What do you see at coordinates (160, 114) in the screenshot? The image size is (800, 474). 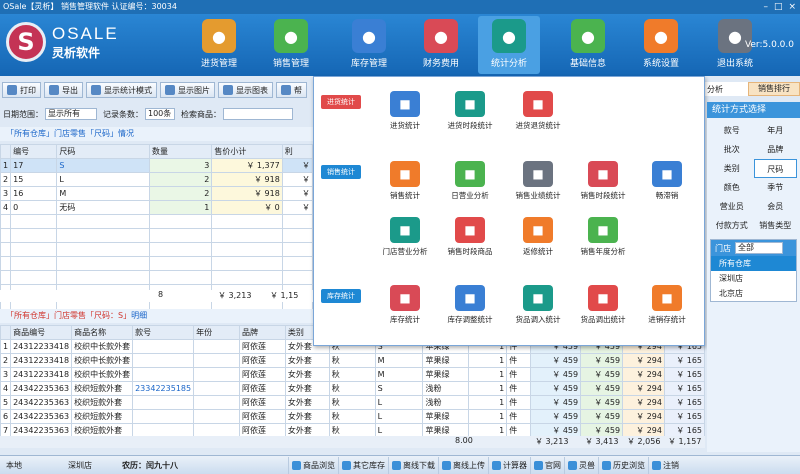 I see `record-count-select: 100条` at bounding box center [160, 114].